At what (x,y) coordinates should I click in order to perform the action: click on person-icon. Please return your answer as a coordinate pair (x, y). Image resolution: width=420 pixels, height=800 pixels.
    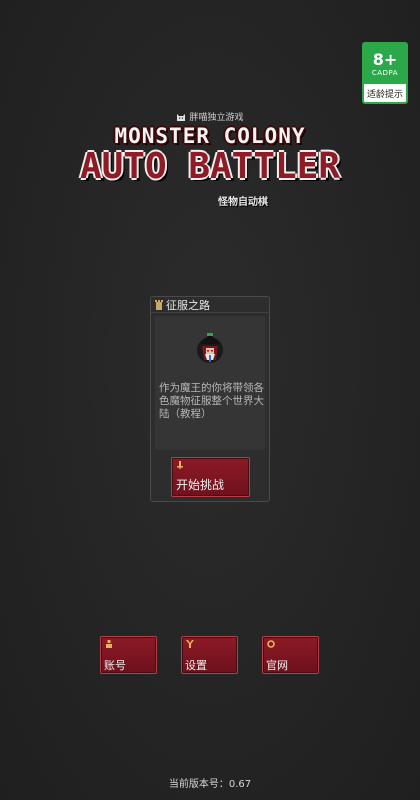
    Looking at the image, I should click on (109, 644).